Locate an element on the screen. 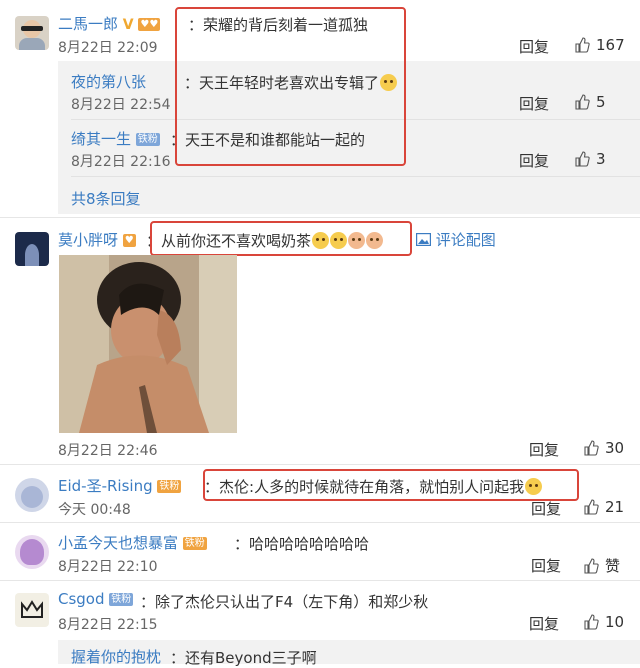 Image resolution: width=640 pixels, height=668 pixels. comment-time: 8月22日 22:10 is located at coordinates (108, 567).